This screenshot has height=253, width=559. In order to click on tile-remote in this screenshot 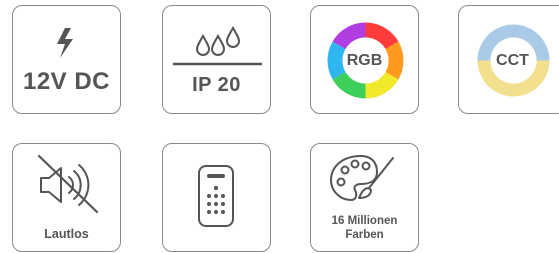, I will do `click(216, 197)`.